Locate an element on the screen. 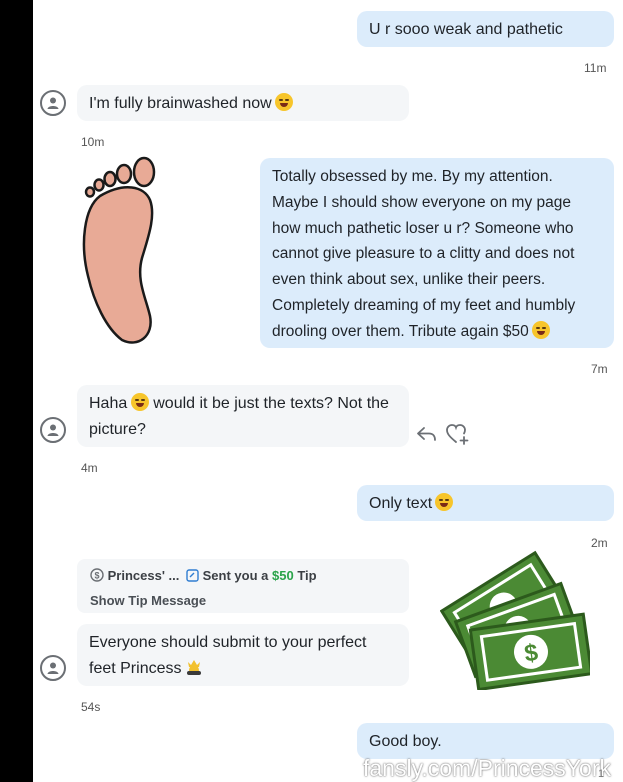  sweat-smile-icon is located at coordinates (140, 402).